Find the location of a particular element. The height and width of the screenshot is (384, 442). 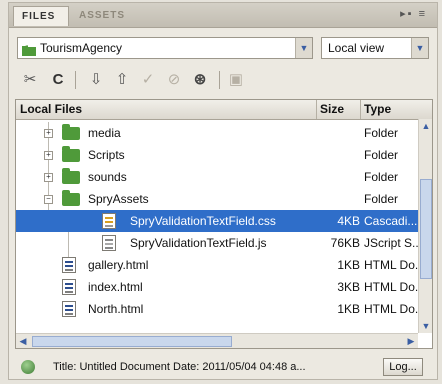

expand-panel-icon: ▣ is located at coordinates (236, 80).